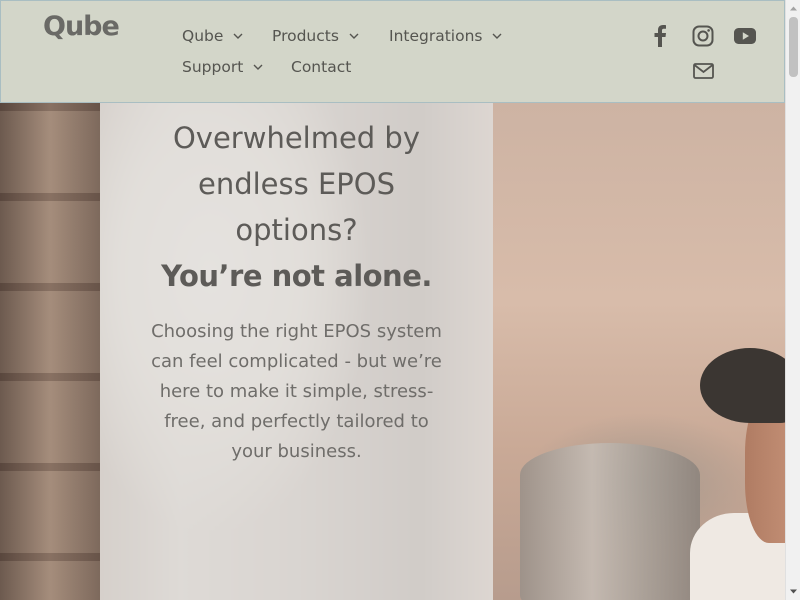  I want to click on nav-item-qube: Qube, so click(213, 36).